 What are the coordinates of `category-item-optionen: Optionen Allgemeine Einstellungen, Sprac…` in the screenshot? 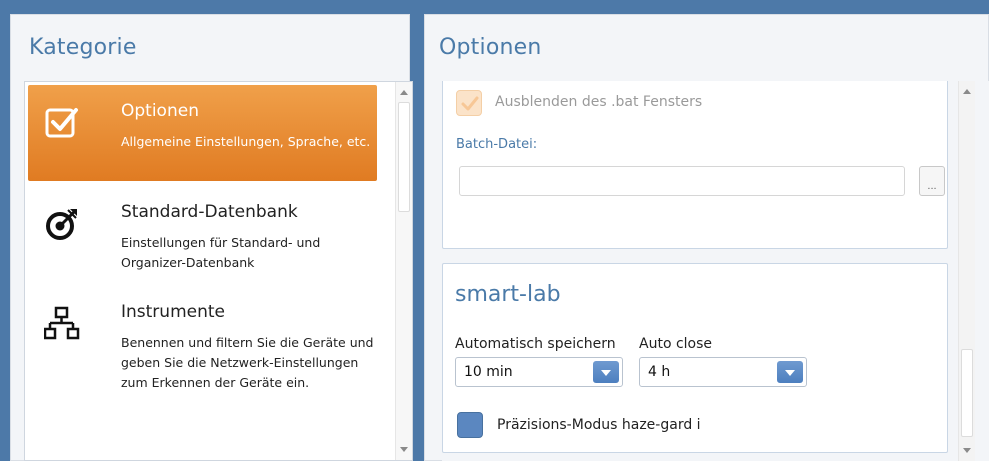 It's located at (202, 133).